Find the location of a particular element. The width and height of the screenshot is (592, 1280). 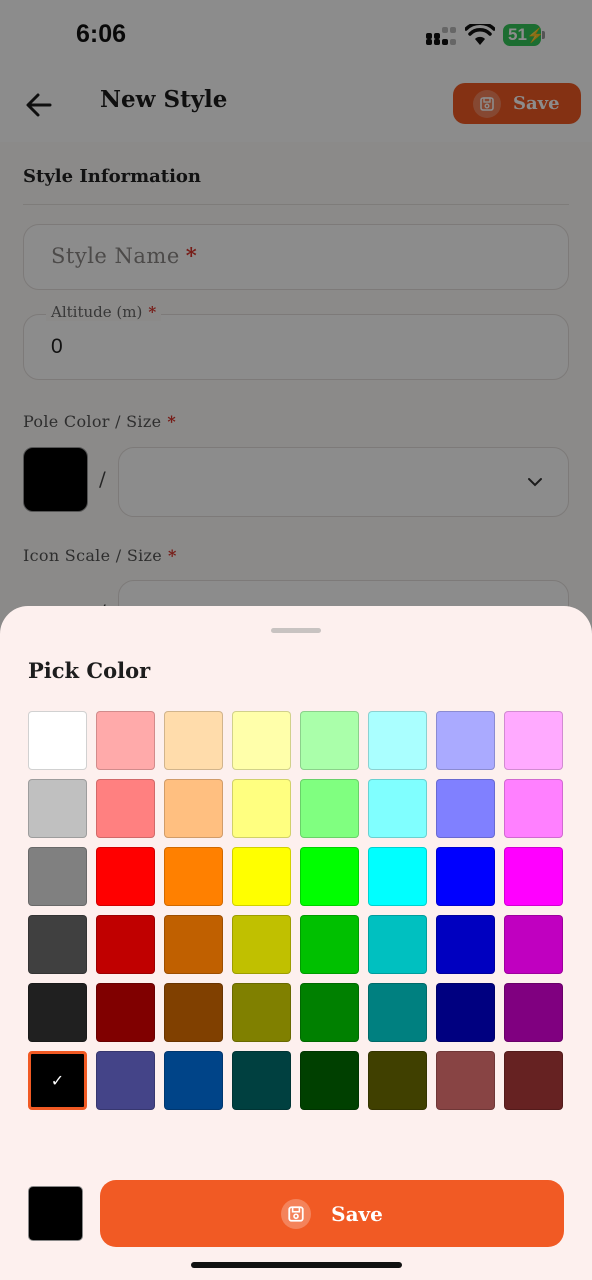

save-disk-icon is located at coordinates (296, 1213).